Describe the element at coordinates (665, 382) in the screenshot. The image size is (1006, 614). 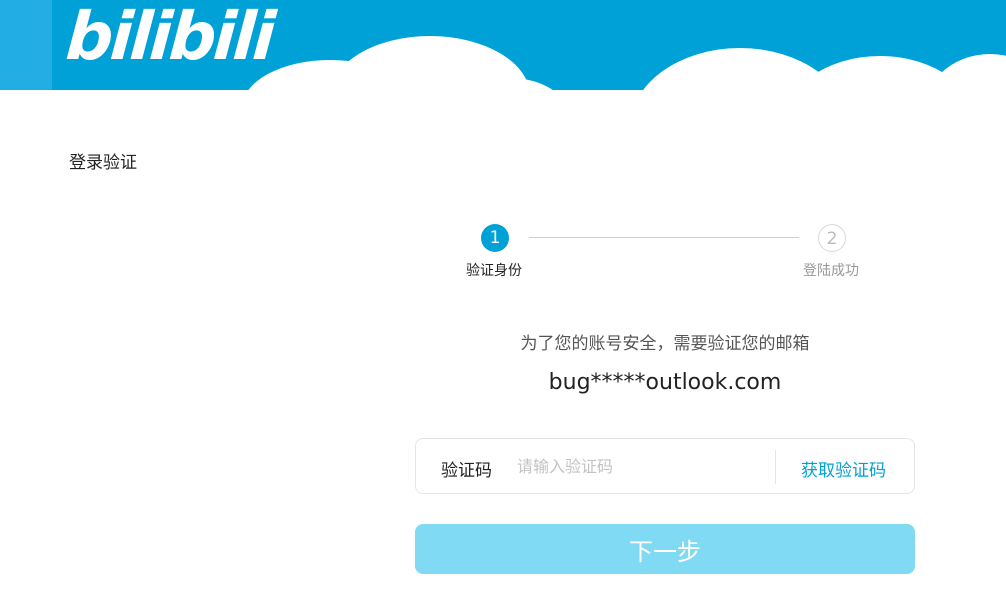
I see `masked-email: bug*****outlook.com` at that location.